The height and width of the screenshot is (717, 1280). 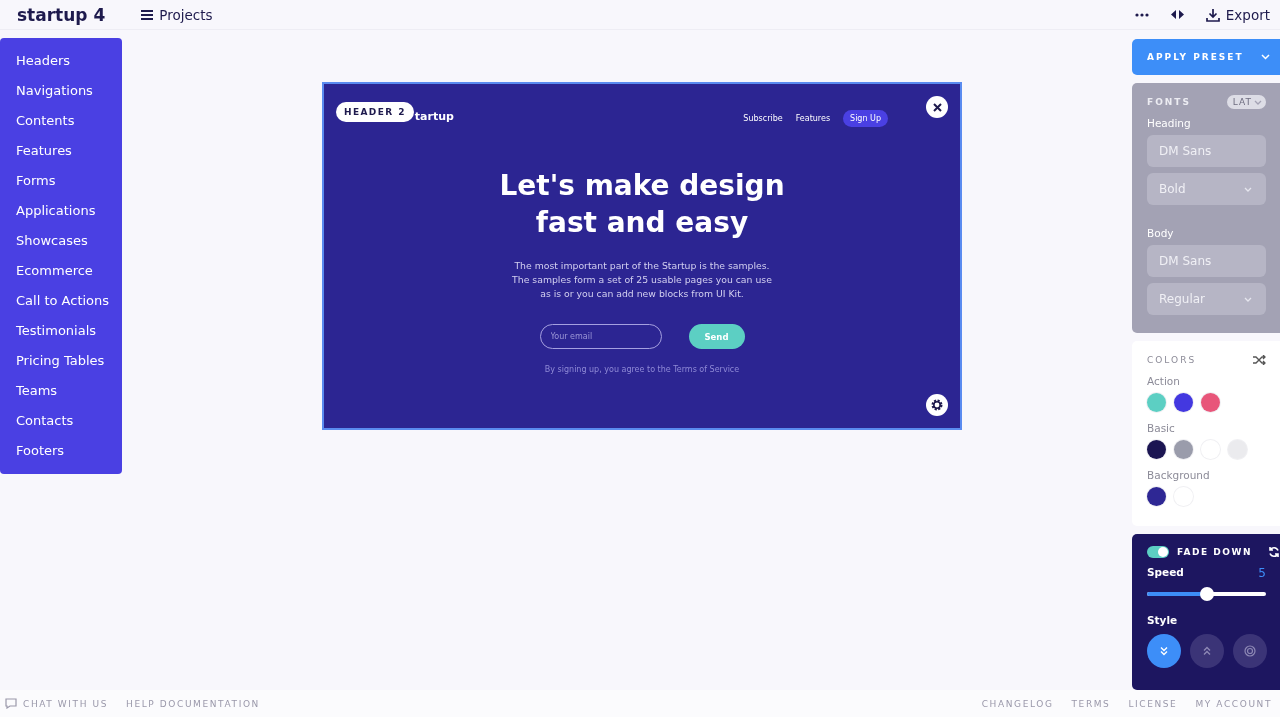 What do you see at coordinates (642, 280) in the screenshot?
I see `hero-text: The most important part of the Startup is the samples. The samples form a set of 25 usable pages you can use as is or you can add new blocks from UI Kit.` at bounding box center [642, 280].